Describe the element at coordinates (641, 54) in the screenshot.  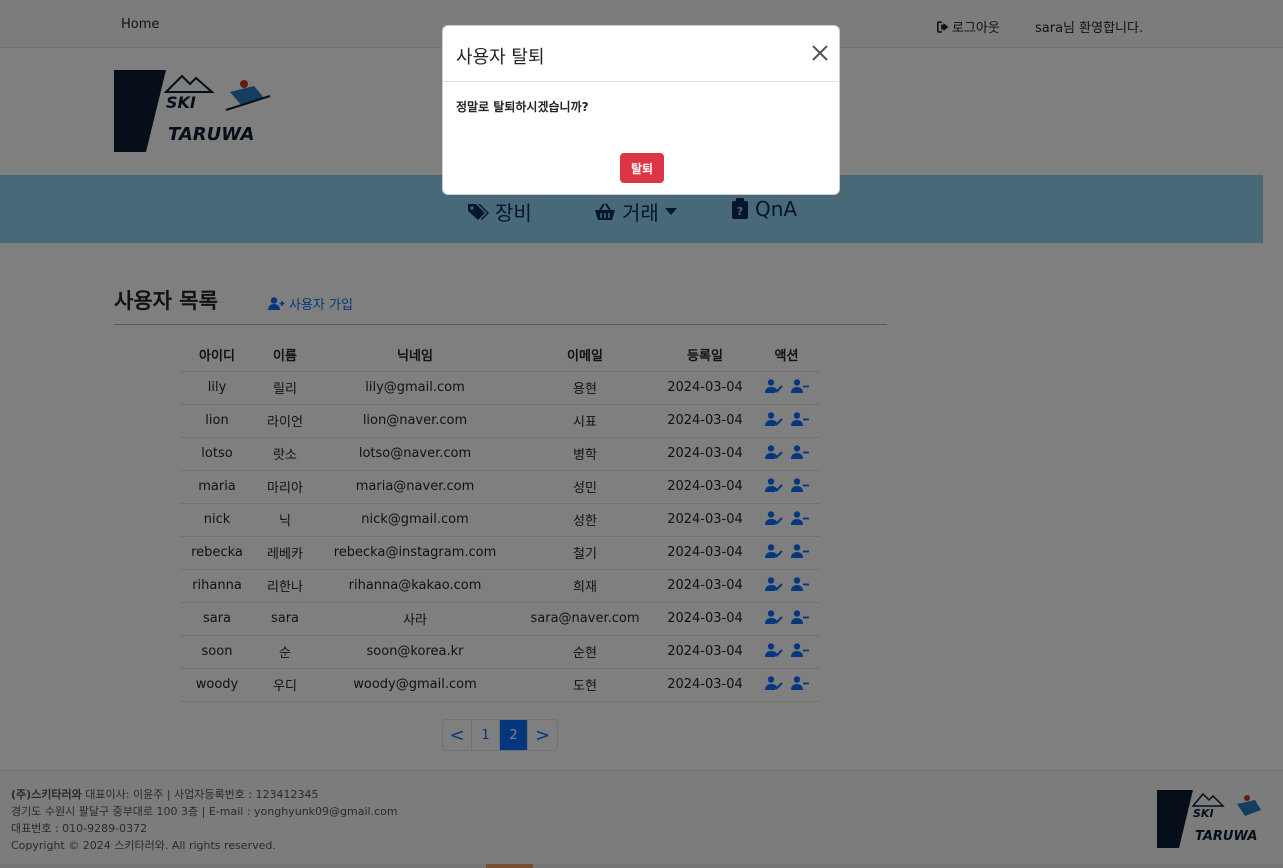
I see `modal-header: 사용자 탈퇴` at that location.